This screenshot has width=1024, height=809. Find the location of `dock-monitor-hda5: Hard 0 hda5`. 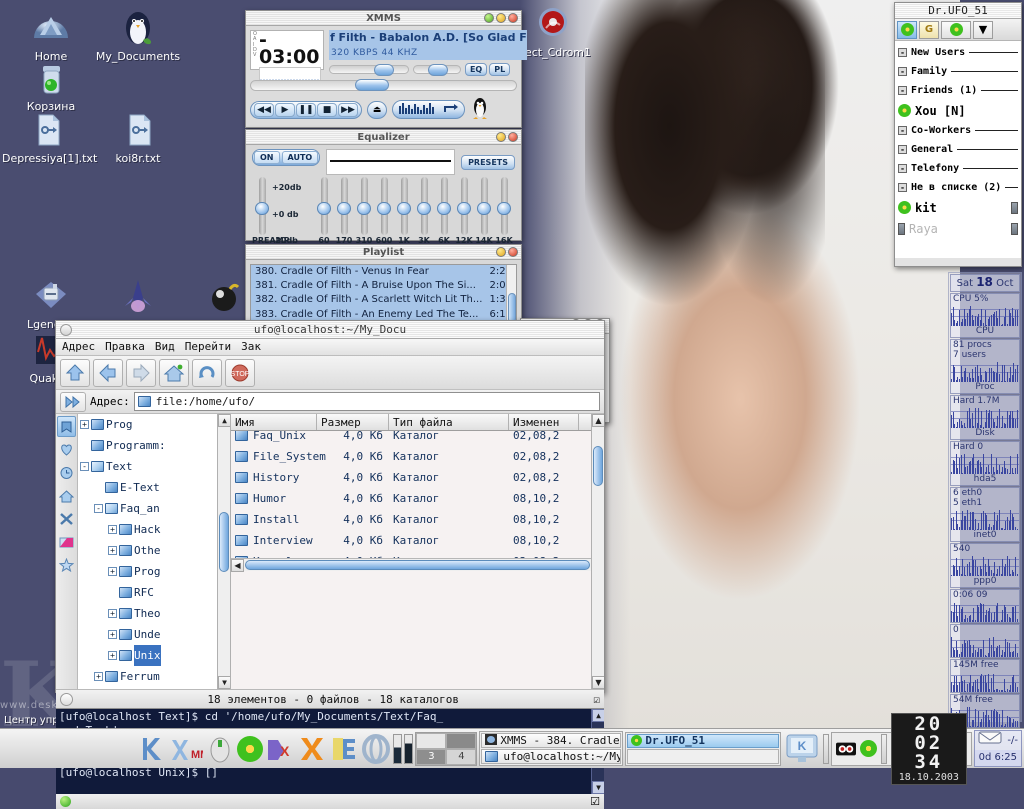

dock-monitor-hda5: Hard 0 hda5 is located at coordinates (985, 463).